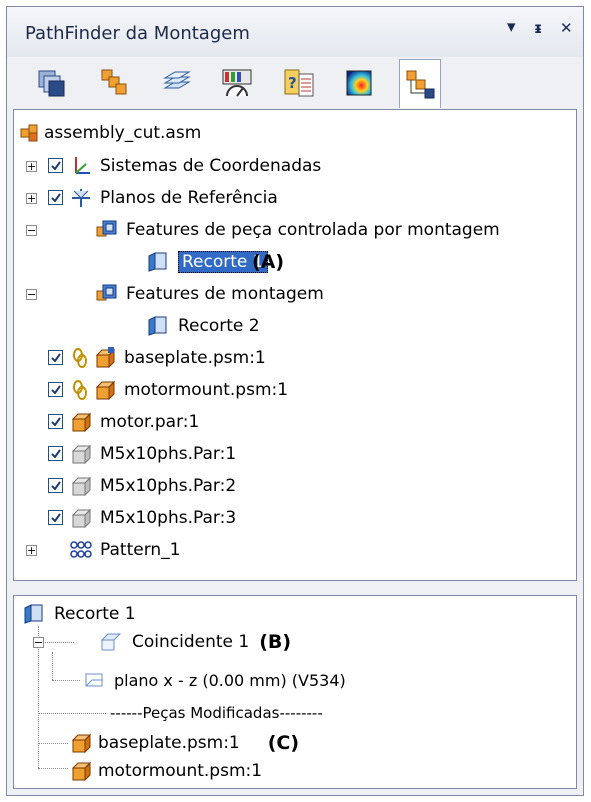  Describe the element at coordinates (268, 262) in the screenshot. I see `annotation-a: (A)` at that location.